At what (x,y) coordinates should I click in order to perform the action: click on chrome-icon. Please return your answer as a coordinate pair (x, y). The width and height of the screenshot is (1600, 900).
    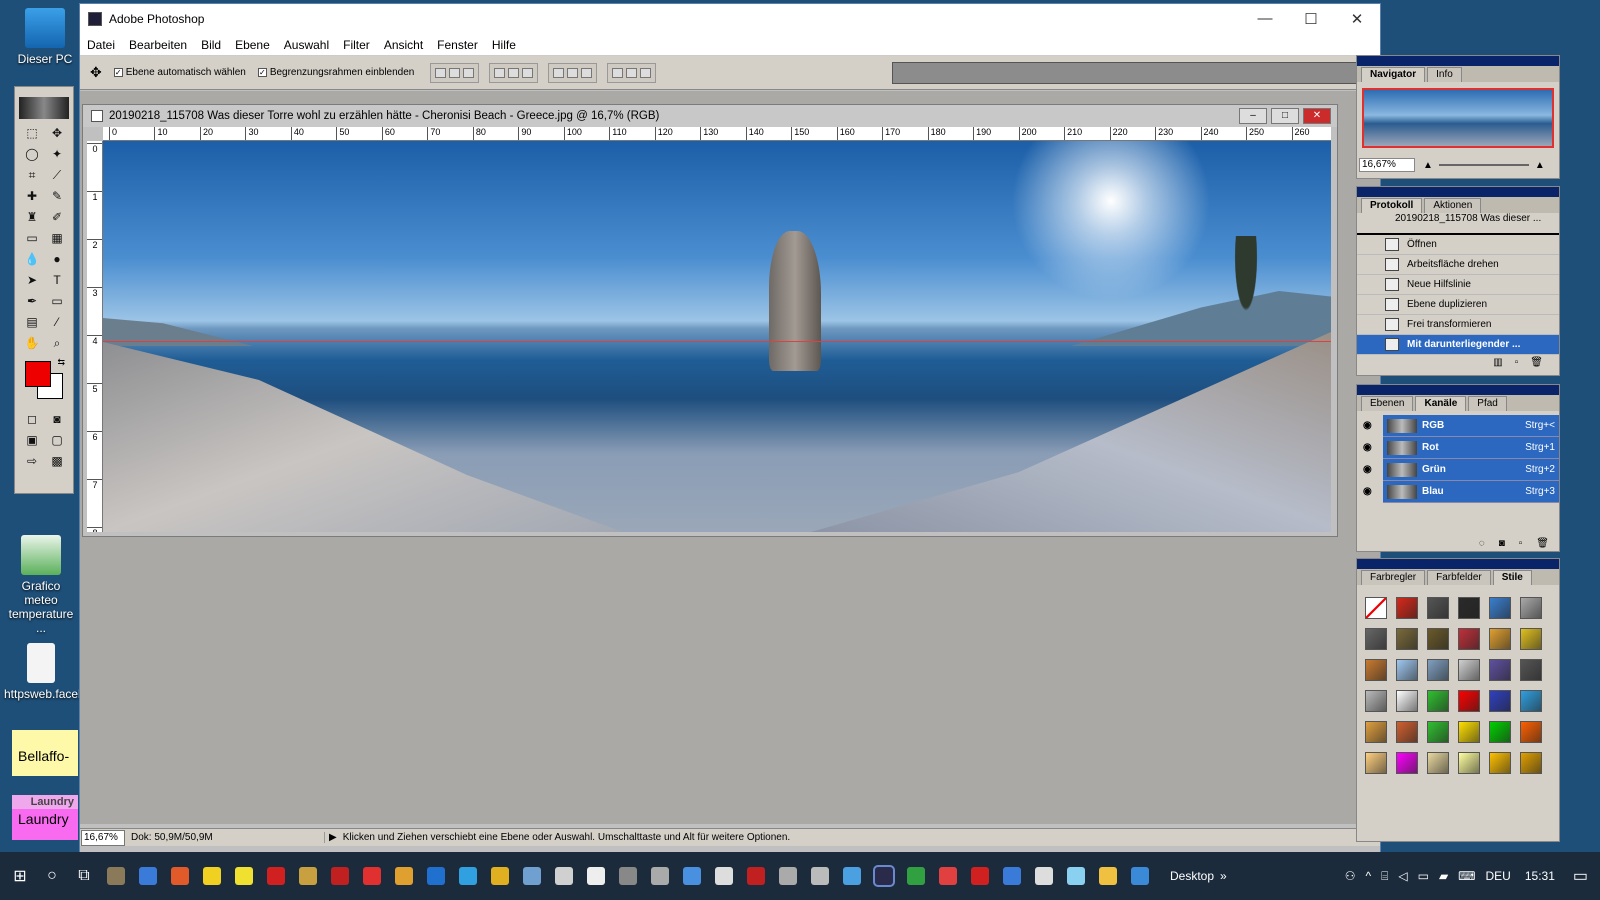
    Looking at the image, I should click on (500, 876).